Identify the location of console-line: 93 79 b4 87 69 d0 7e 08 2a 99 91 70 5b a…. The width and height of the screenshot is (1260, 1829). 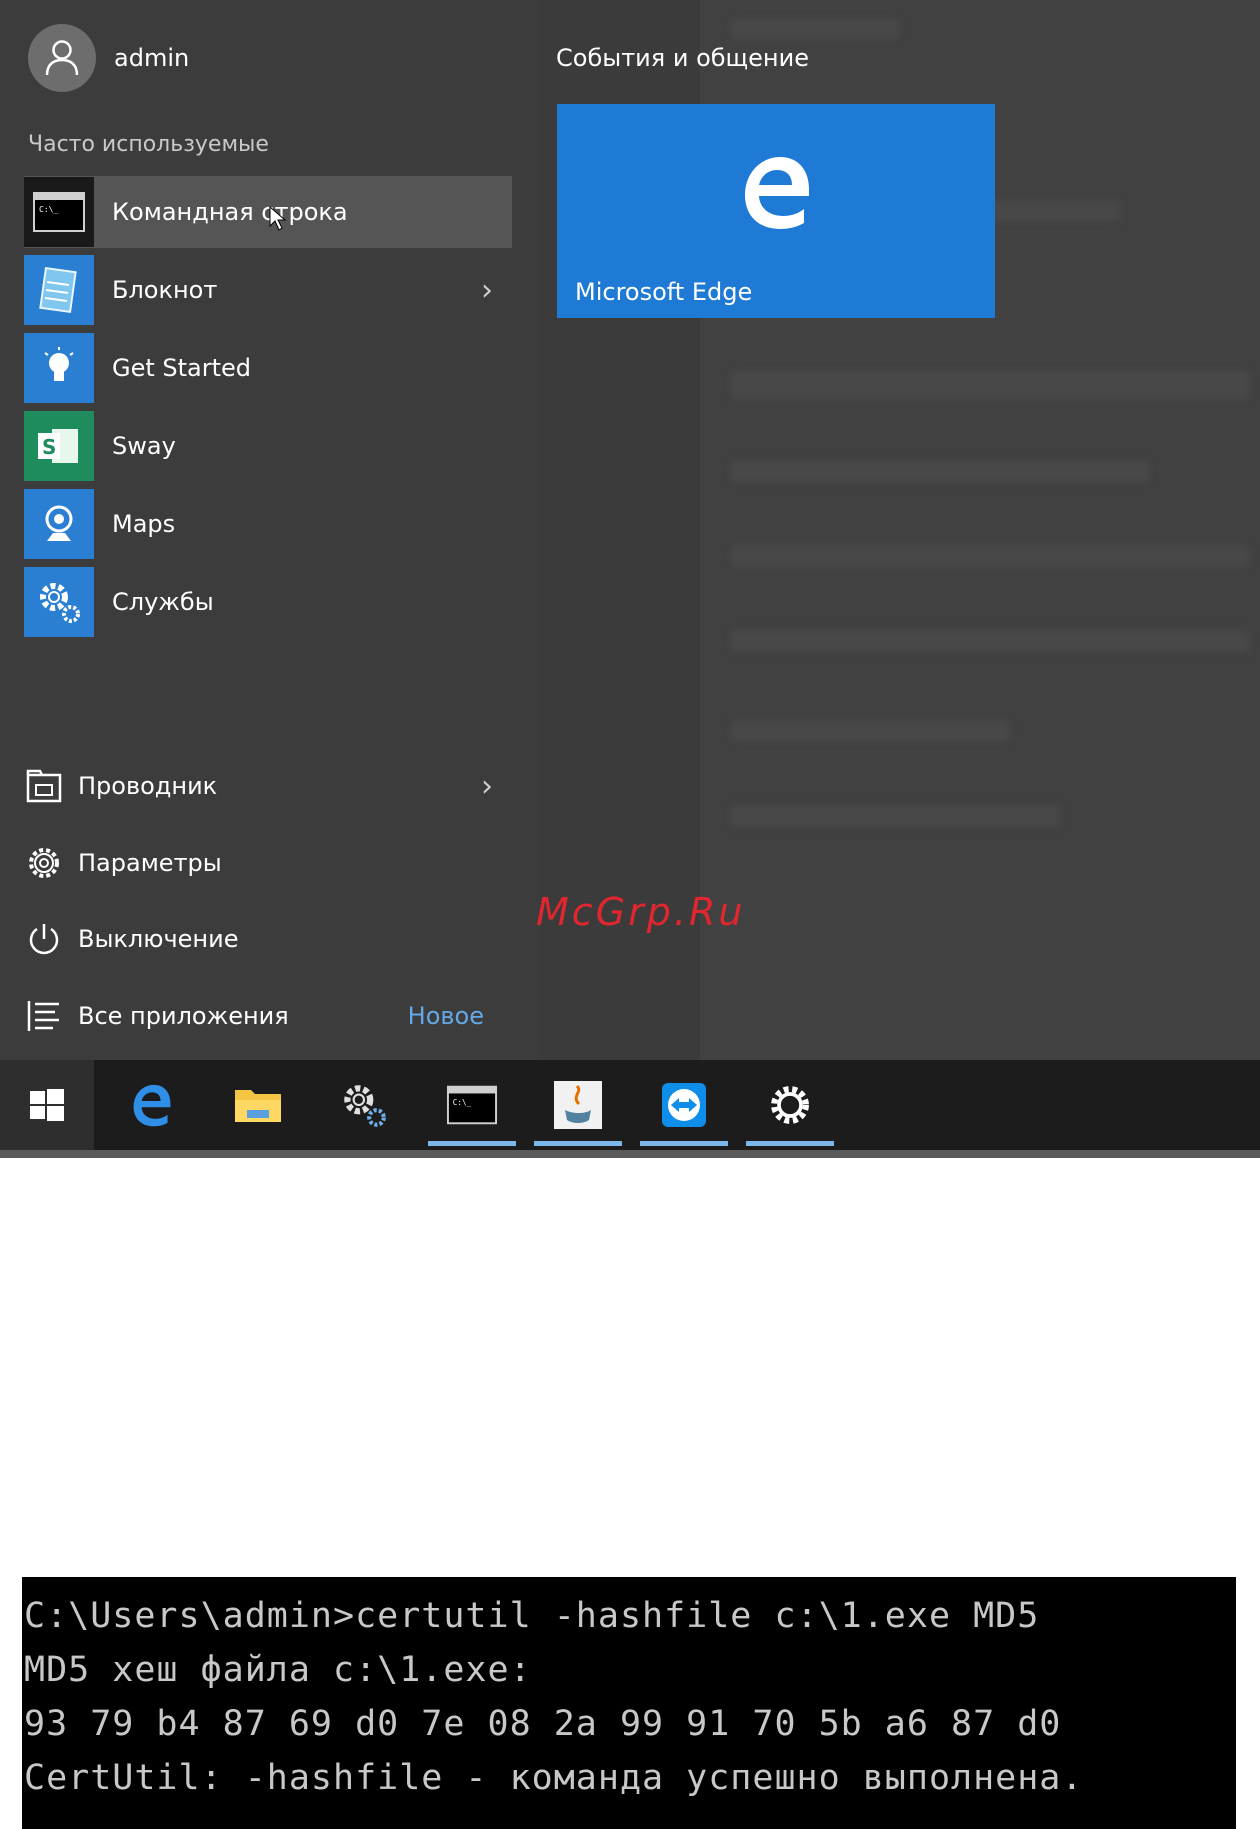
(543, 1724).